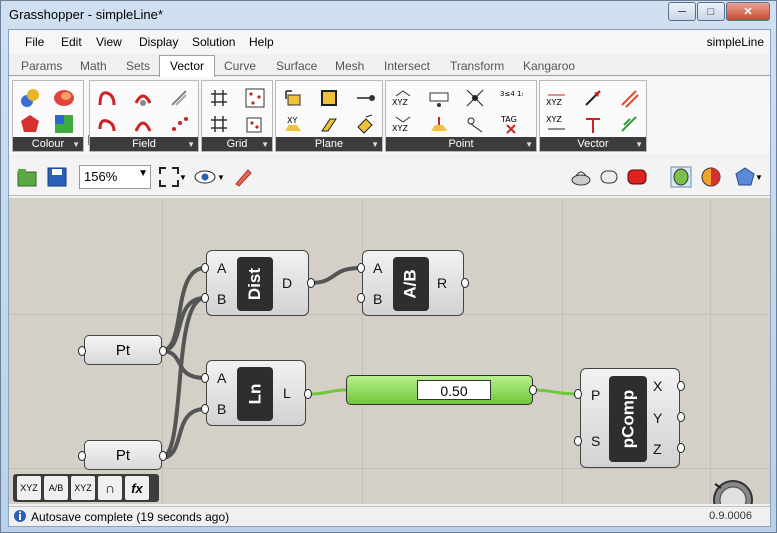  What do you see at coordinates (213, 42) in the screenshot?
I see `menu-solution: Solution` at bounding box center [213, 42].